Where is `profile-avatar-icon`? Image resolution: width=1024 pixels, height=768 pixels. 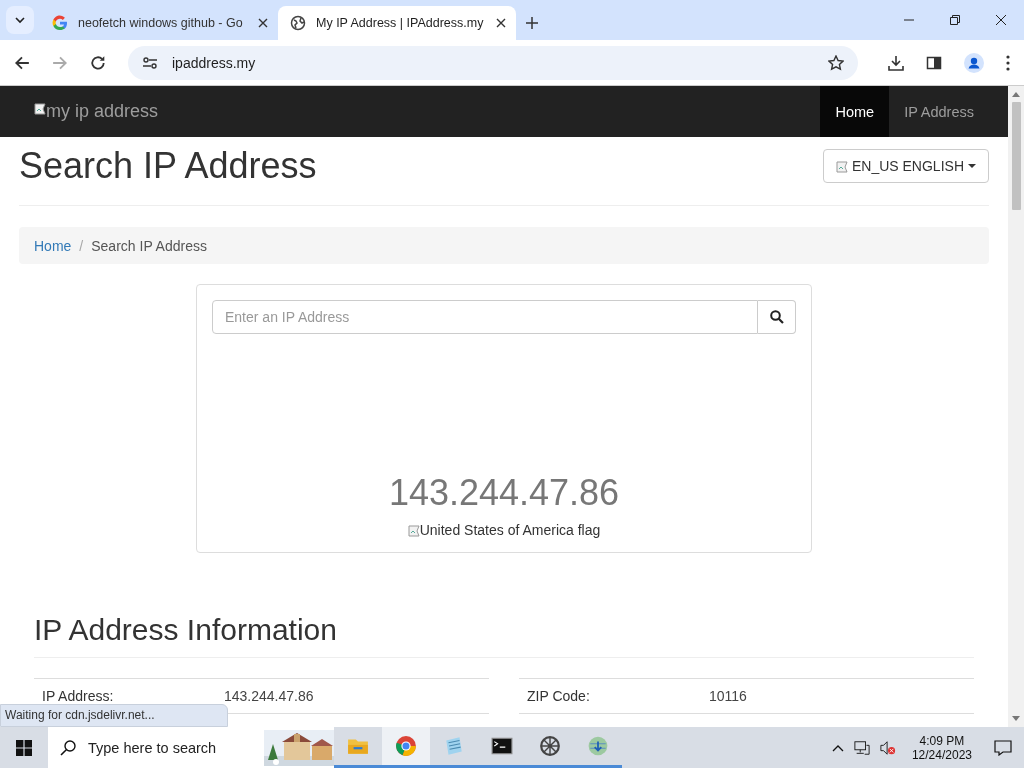 profile-avatar-icon is located at coordinates (974, 62).